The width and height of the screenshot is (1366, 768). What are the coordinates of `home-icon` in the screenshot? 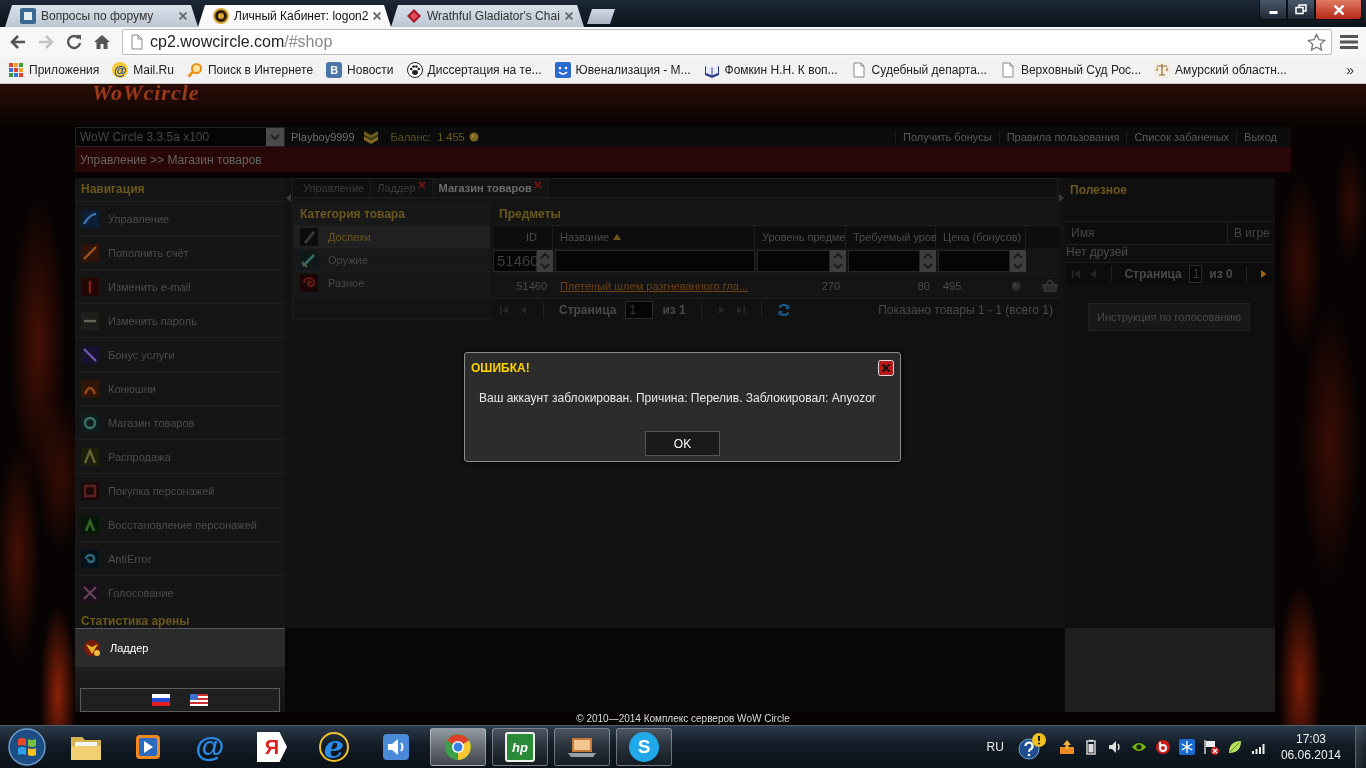 It's located at (102, 42).